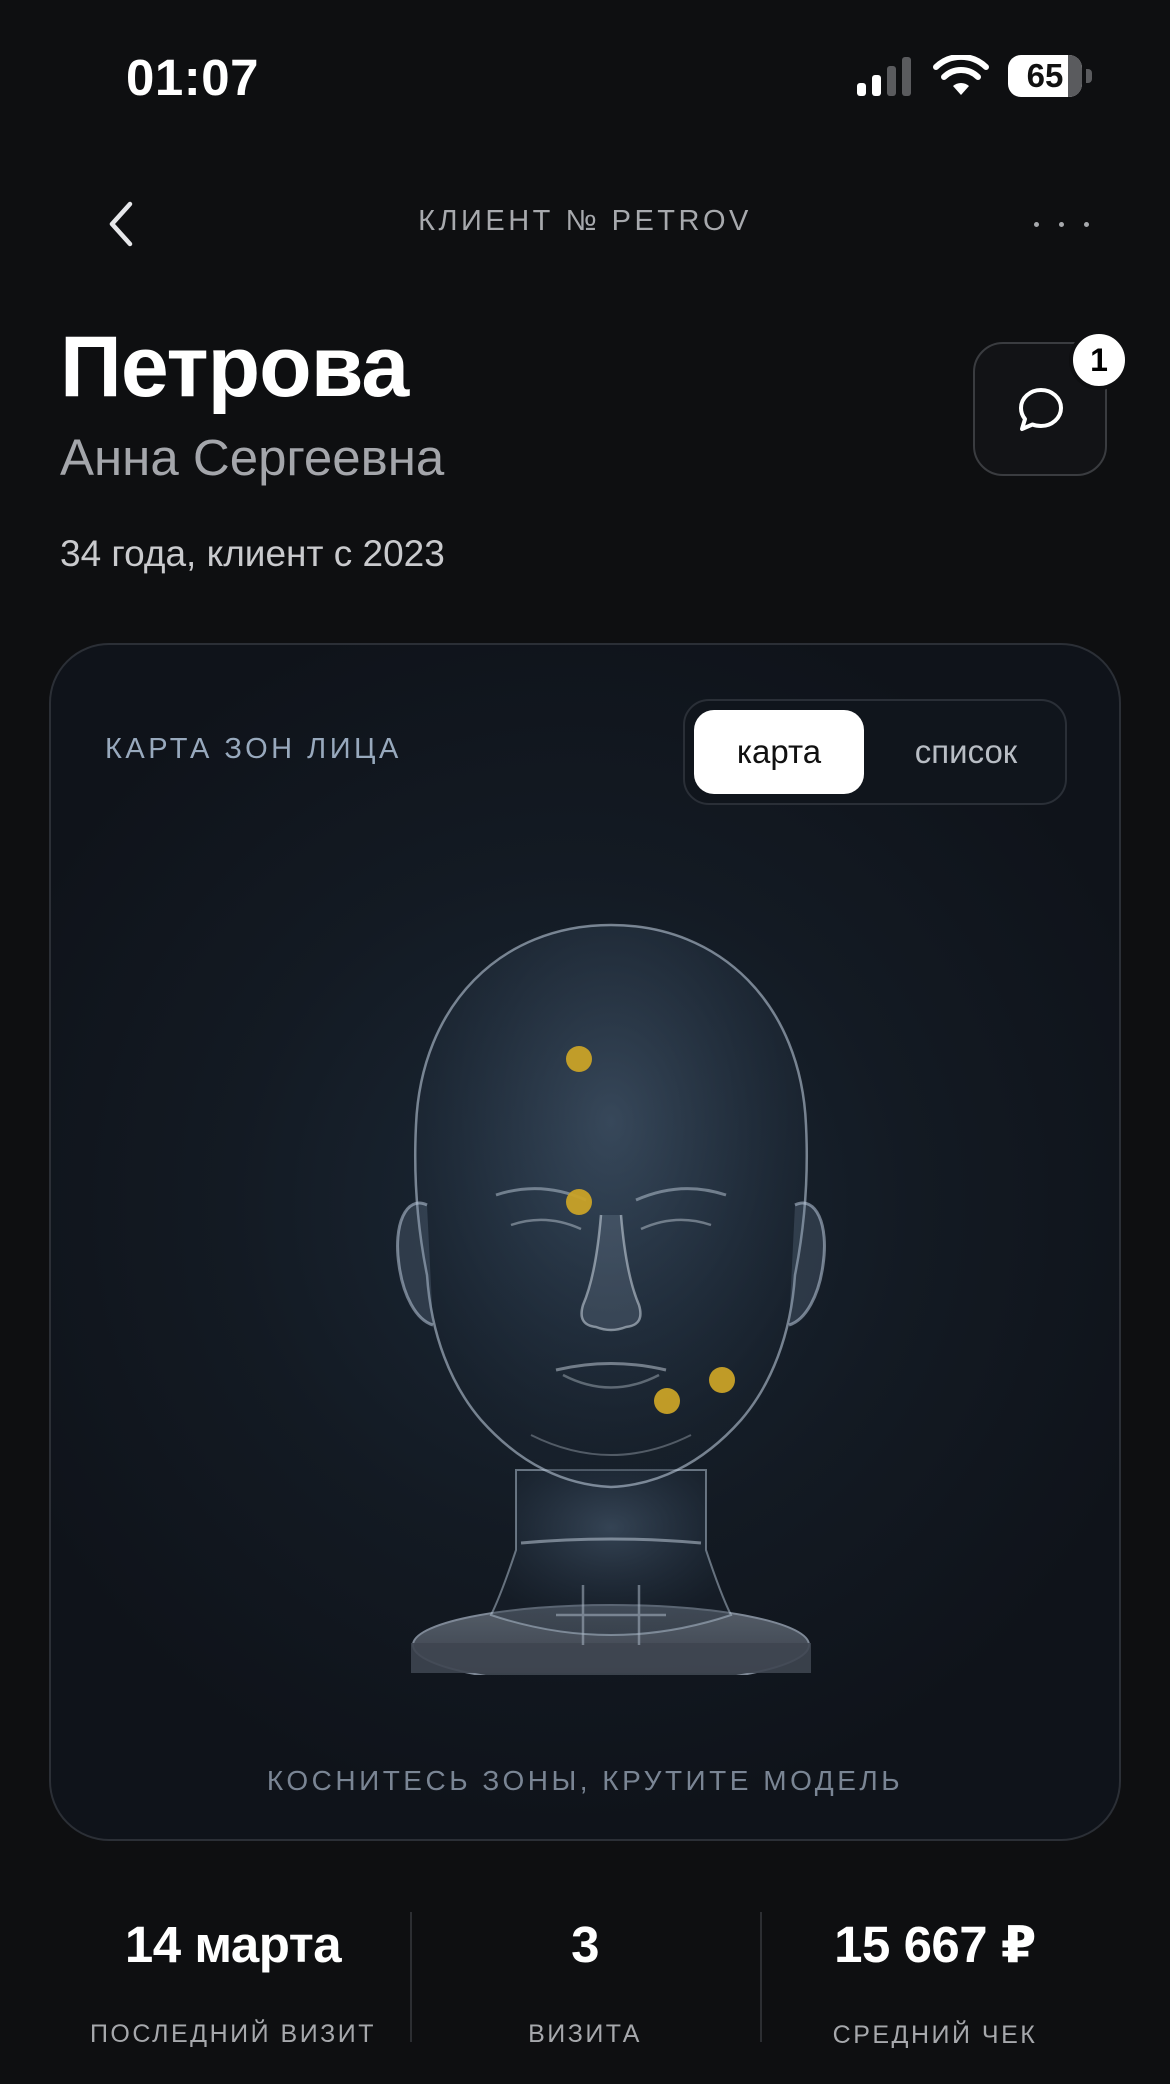  I want to click on face-map-hint: КОСНИТЕСЬ ЗОНЫ, КРУТИТЕ МОДЕЛЬ, so click(585, 1780).